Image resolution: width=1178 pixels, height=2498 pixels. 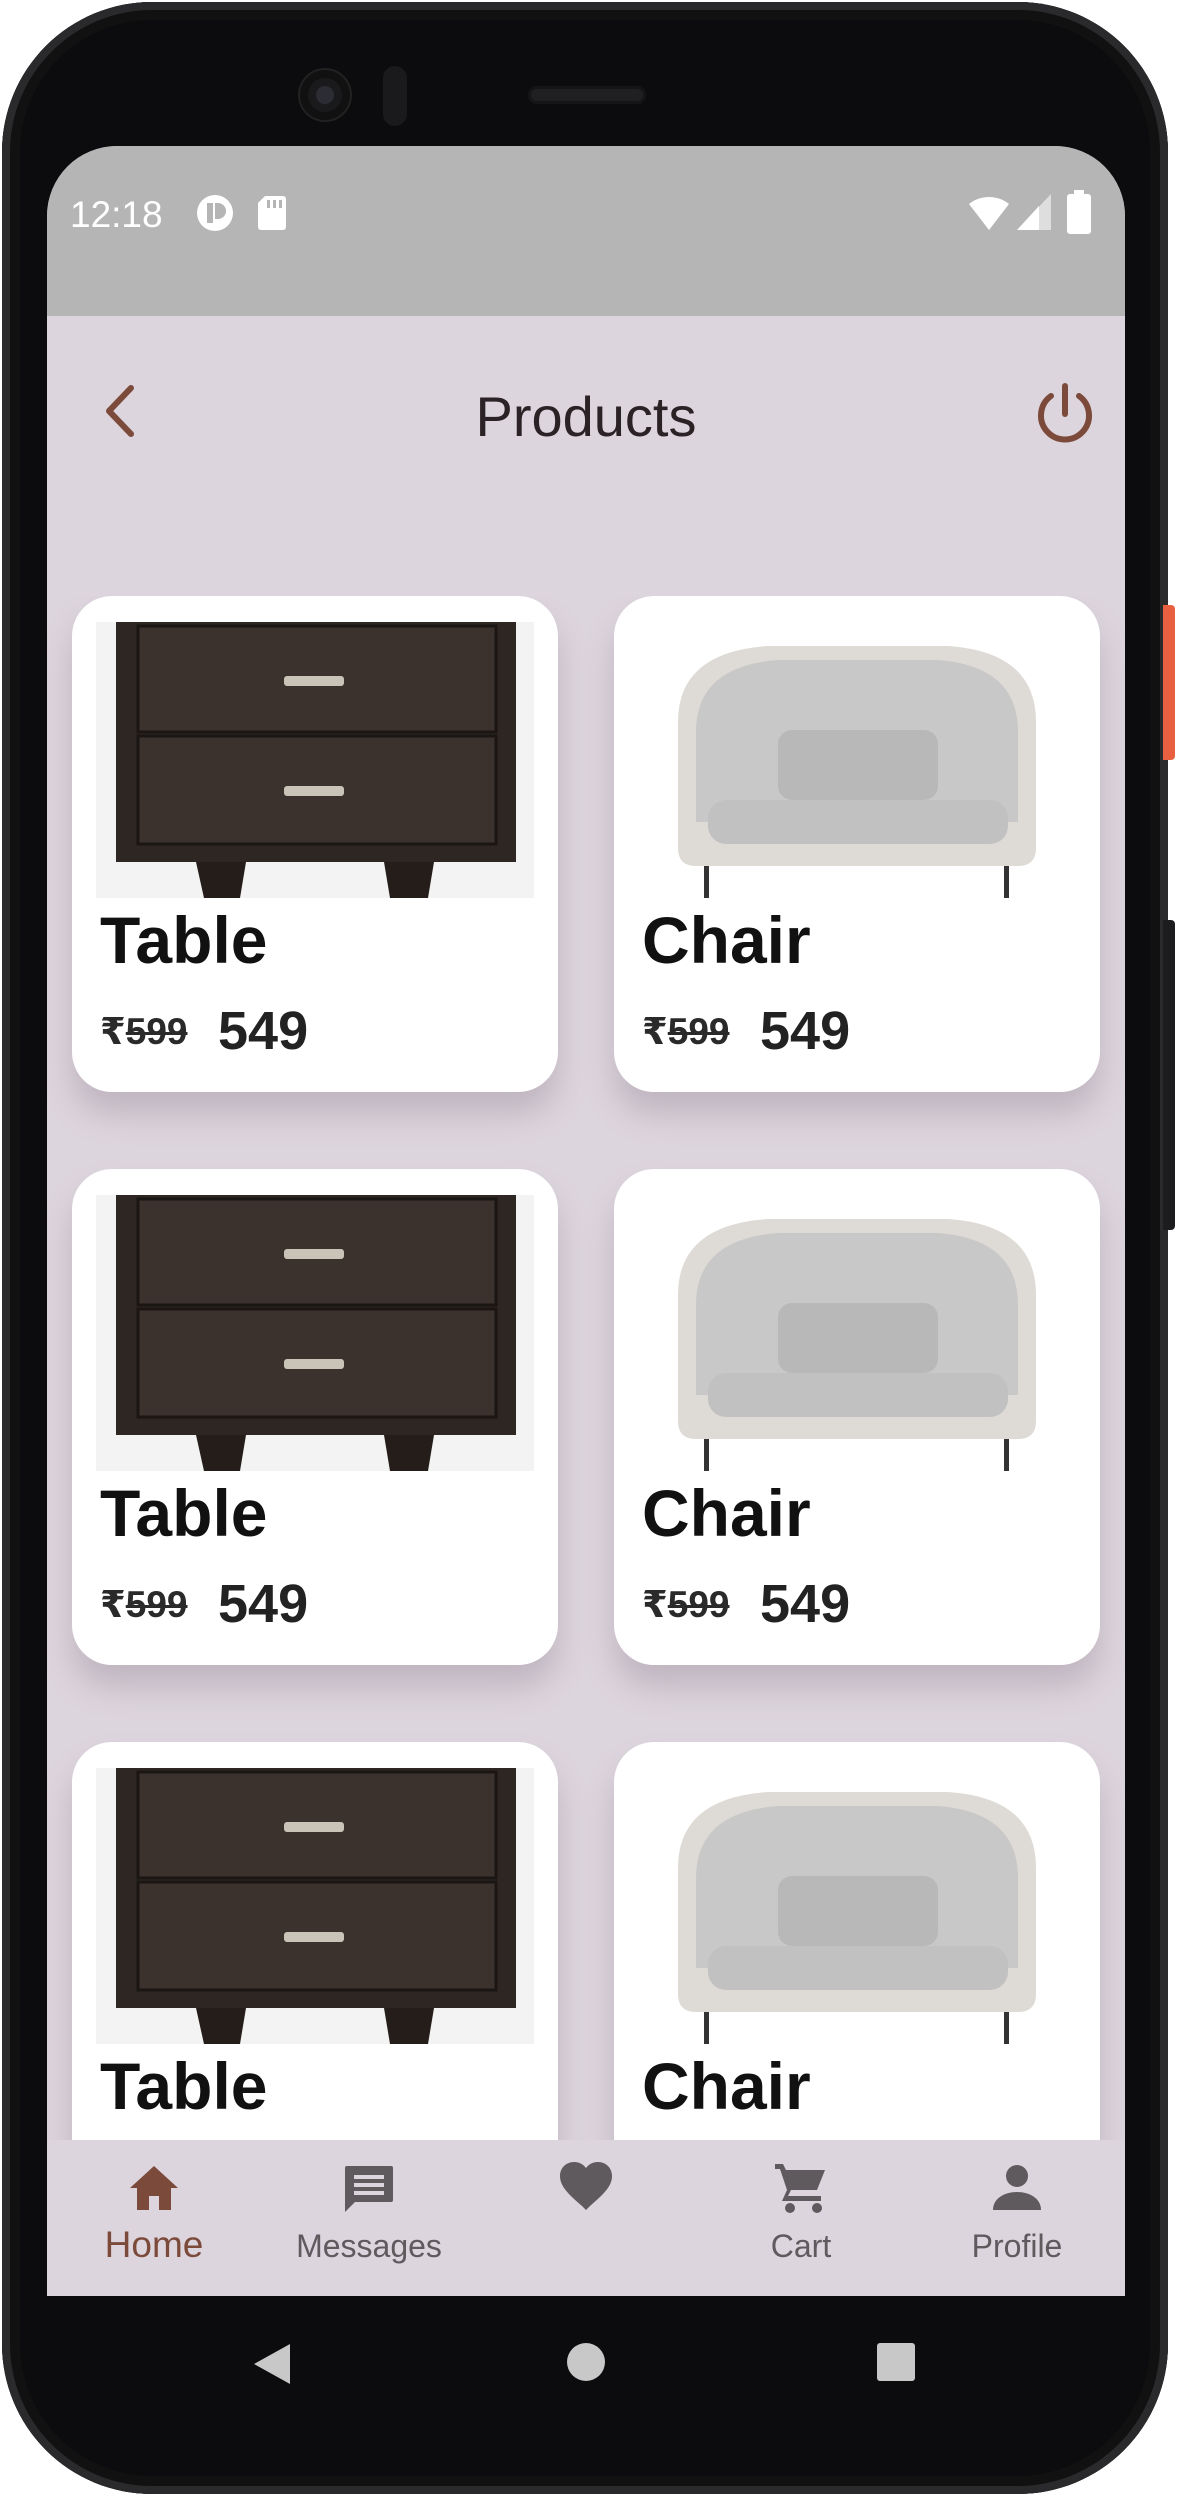 I want to click on nav-label-messages: Messages, so click(x=369, y=2246).